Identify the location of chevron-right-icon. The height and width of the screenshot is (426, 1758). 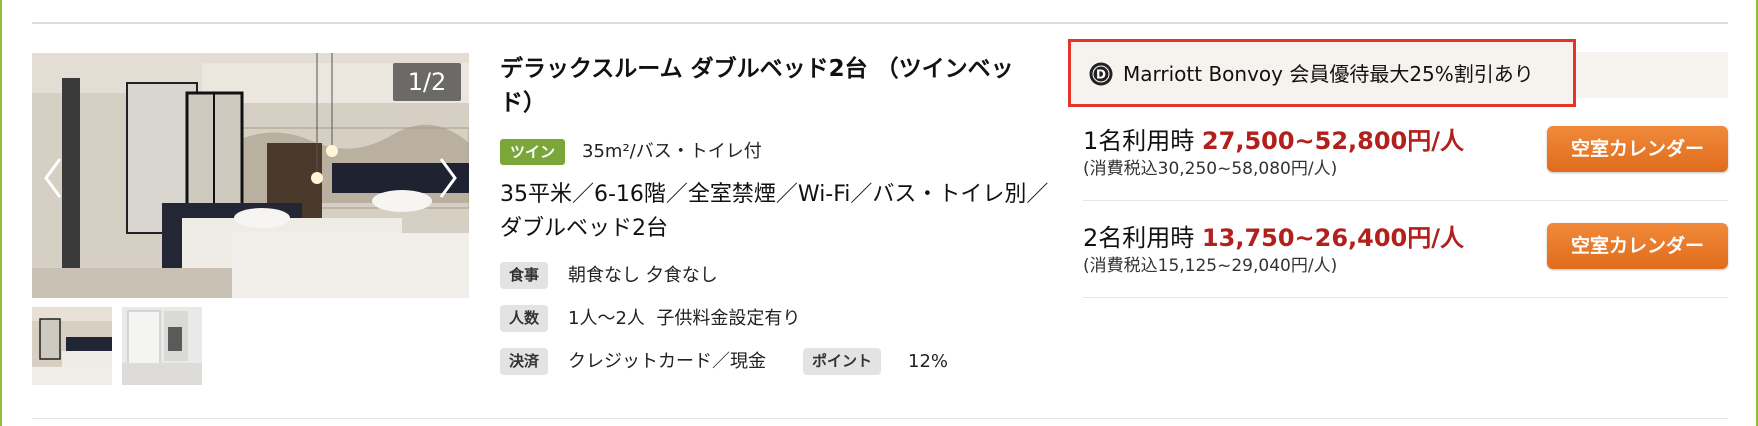
(448, 178).